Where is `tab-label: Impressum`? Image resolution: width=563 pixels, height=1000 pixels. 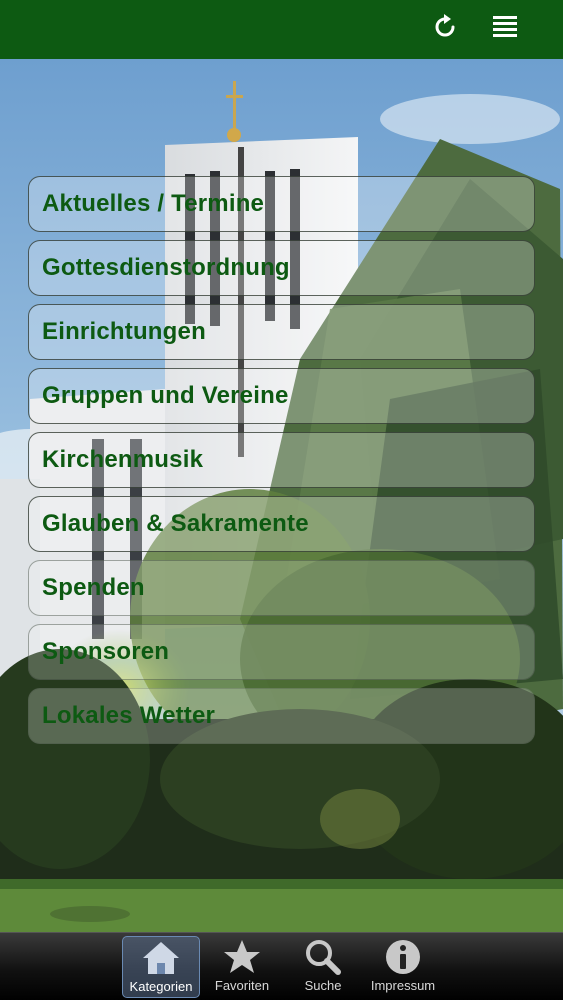
tab-label: Impressum is located at coordinates (403, 985).